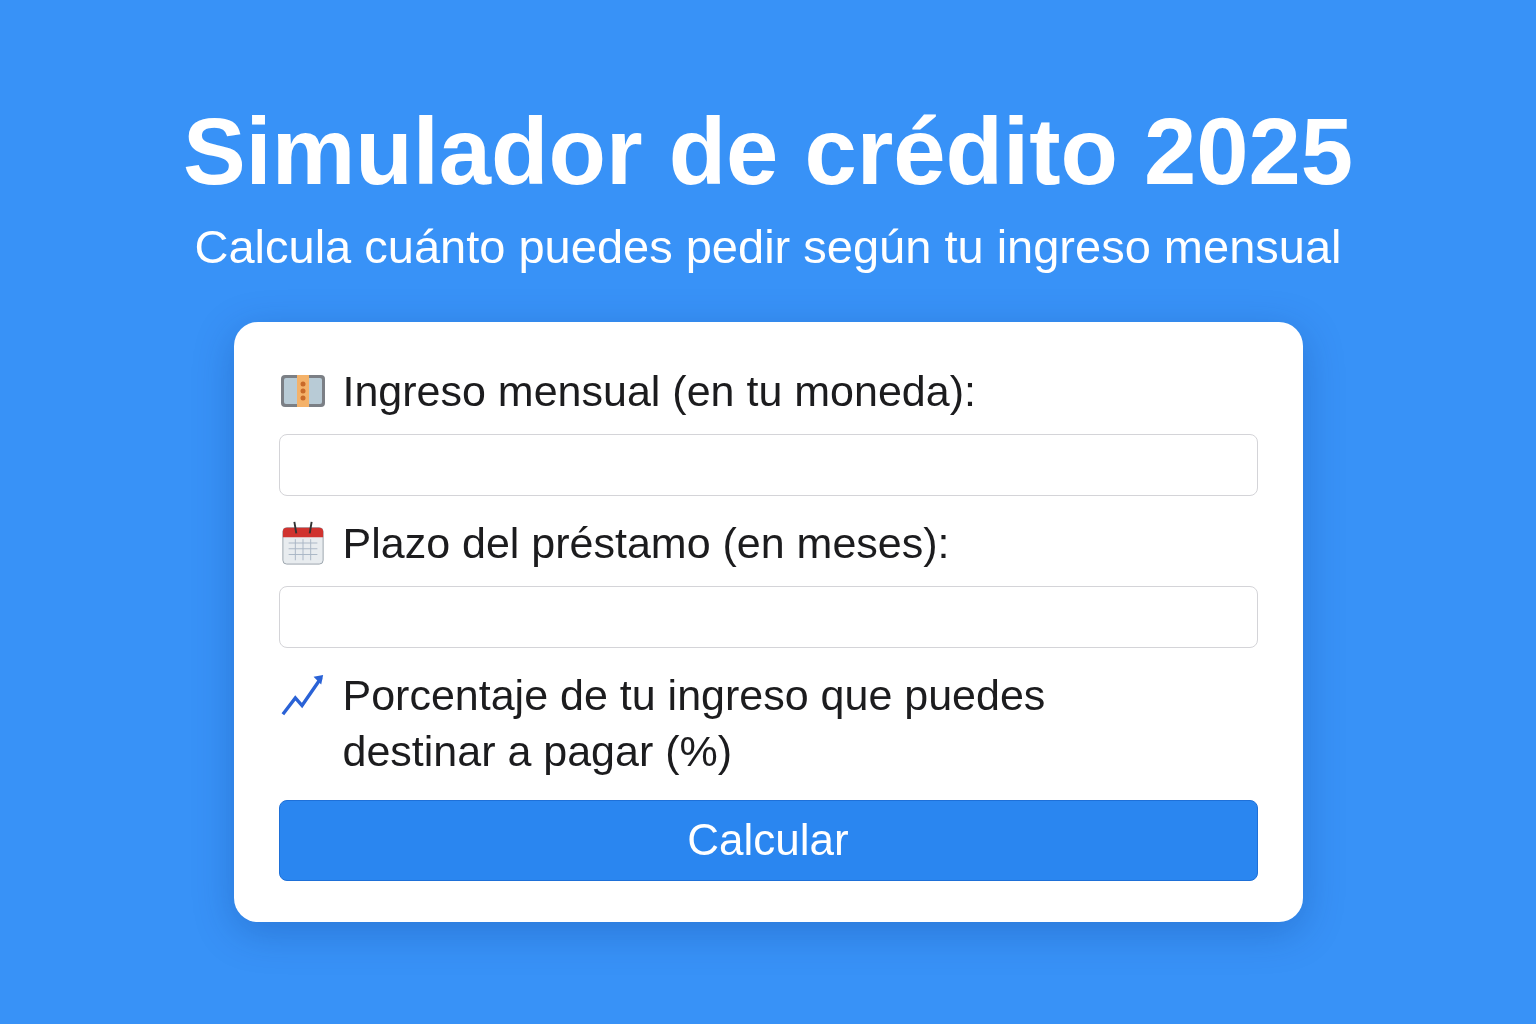  Describe the element at coordinates (768, 152) in the screenshot. I see `page-title: Simulador de crédito 2025` at that location.